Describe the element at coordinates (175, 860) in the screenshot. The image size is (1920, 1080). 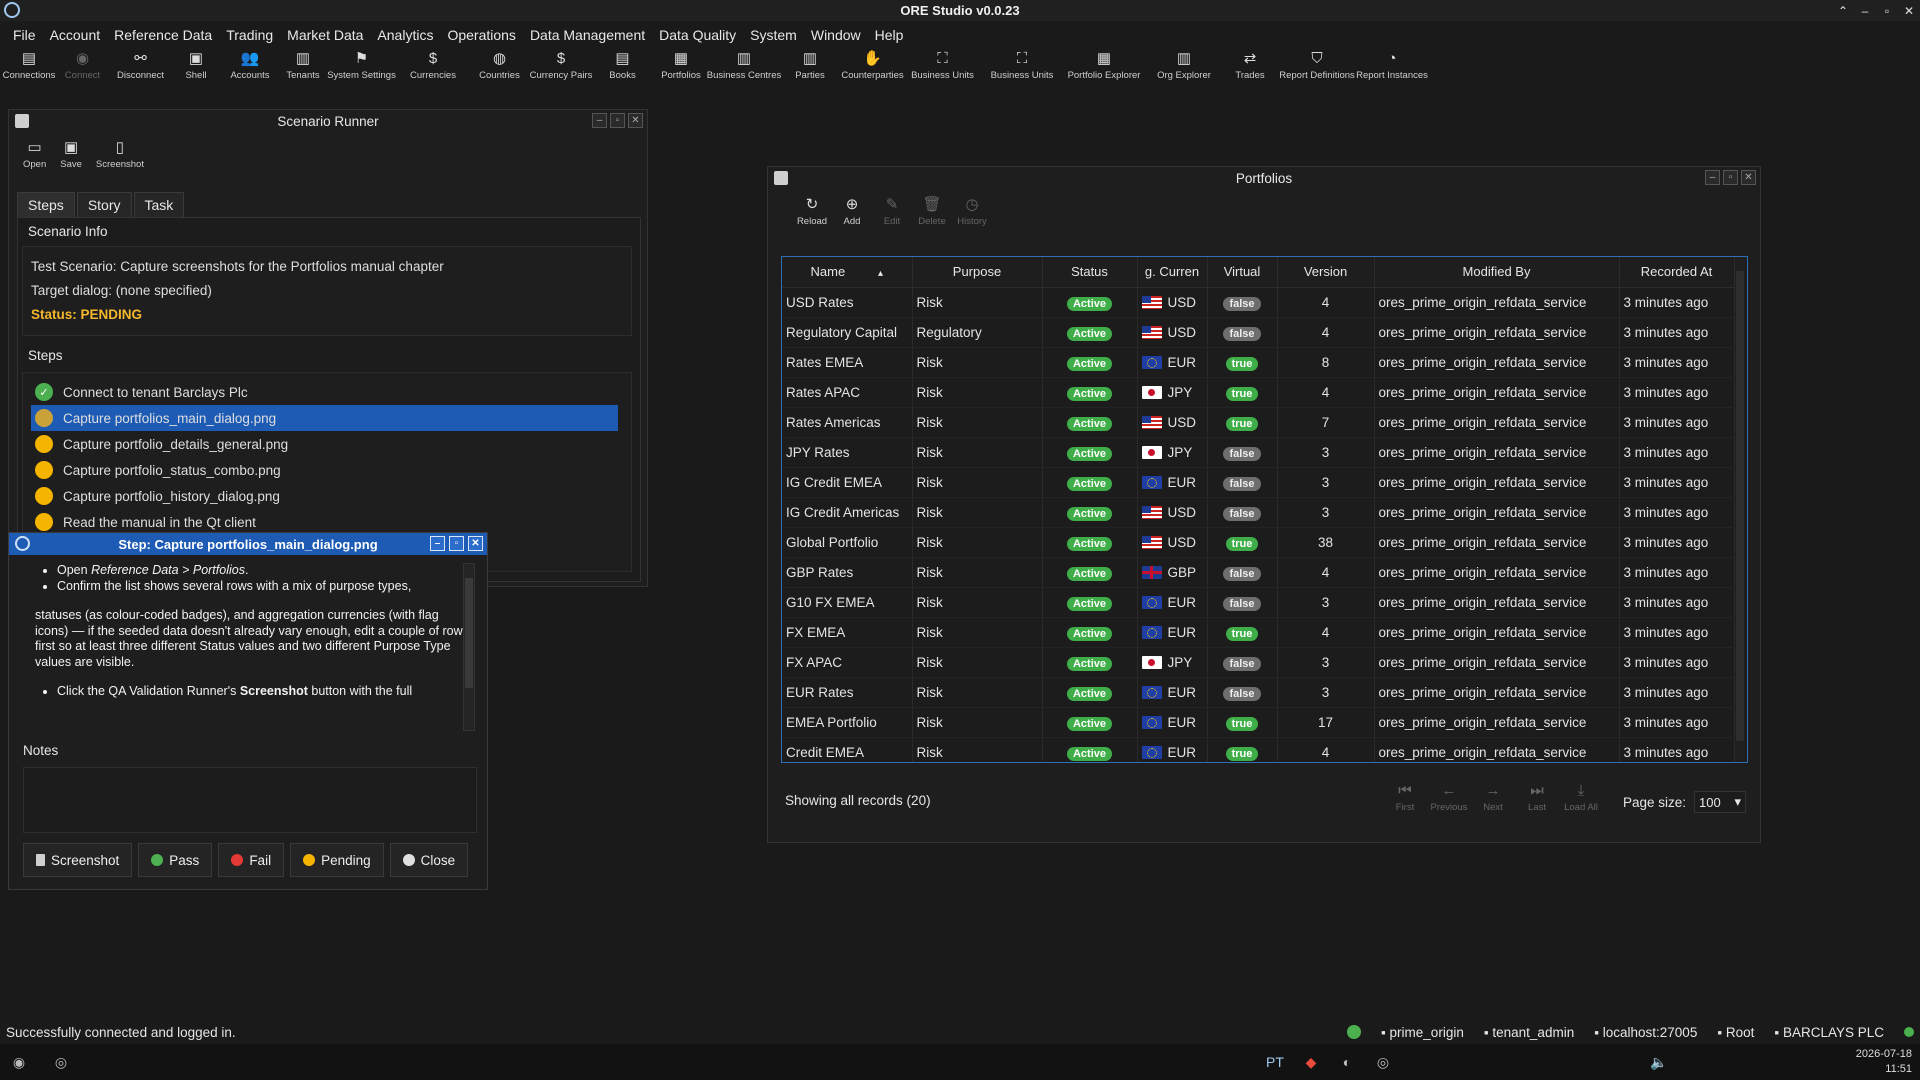
I see `pass-button: Pass` at that location.